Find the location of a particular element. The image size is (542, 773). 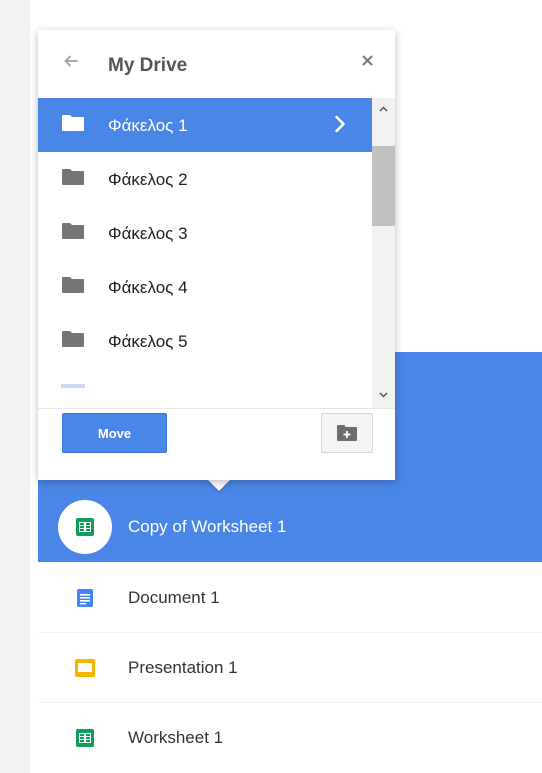

file-row-worksheet-1: Worksheet 1 is located at coordinates (290, 738).